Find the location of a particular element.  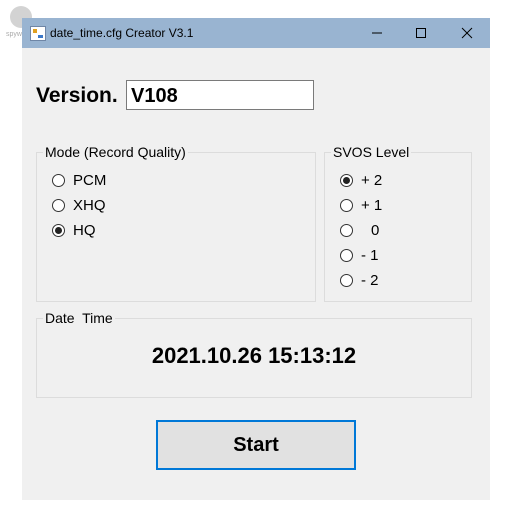

radio-label: - 1 is located at coordinates (370, 255).